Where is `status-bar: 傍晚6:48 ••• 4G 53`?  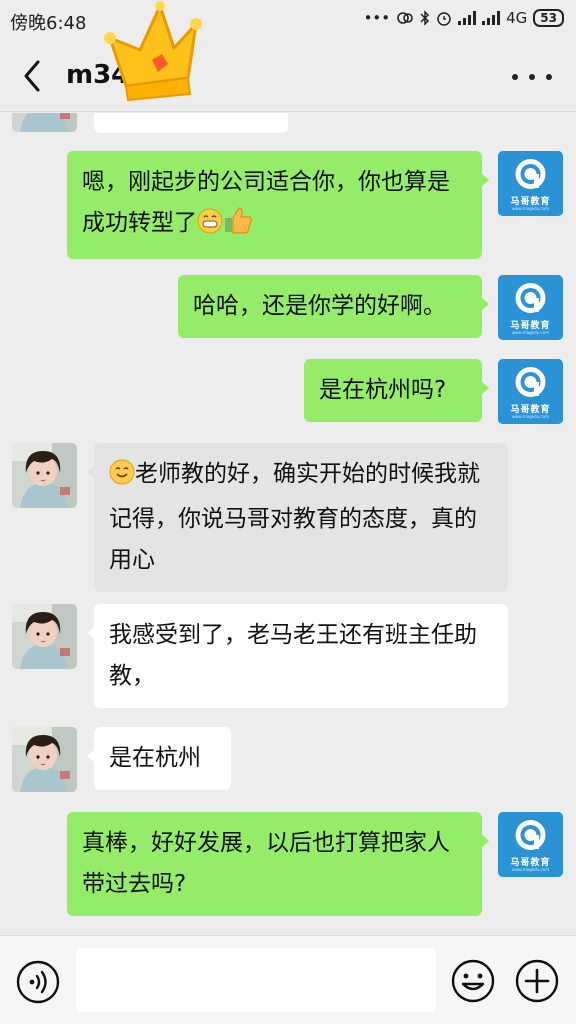
status-bar: 傍晚6:48 ••• 4G 53 is located at coordinates (288, 20).